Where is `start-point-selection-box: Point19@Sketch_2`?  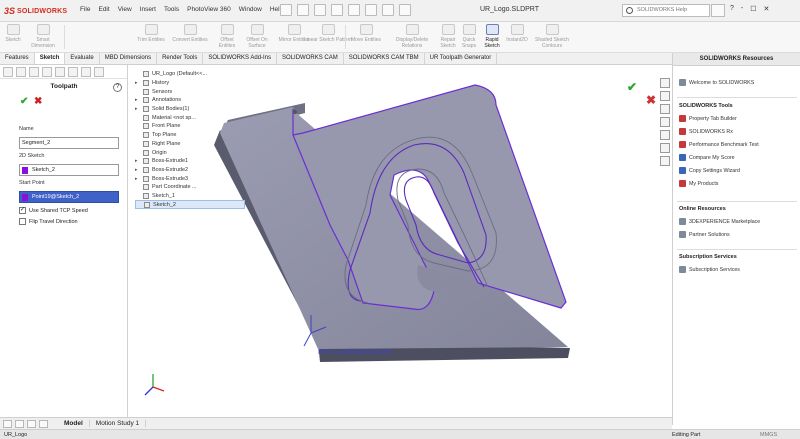
start-point-selection-box: Point19@Sketch_2 is located at coordinates (69, 197).